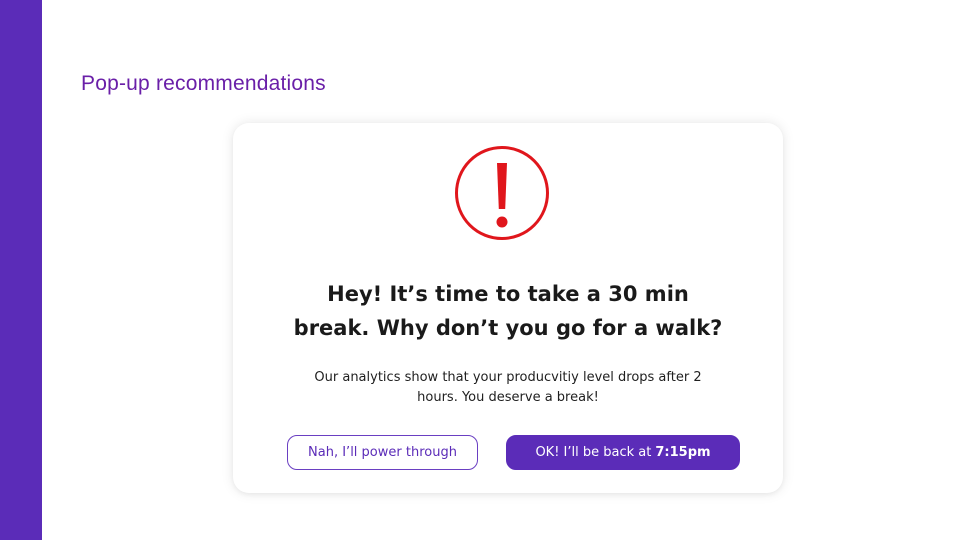  Describe the element at coordinates (508, 397) in the screenshot. I see `popup-message-line-2: hours. You deserve a break!` at that location.